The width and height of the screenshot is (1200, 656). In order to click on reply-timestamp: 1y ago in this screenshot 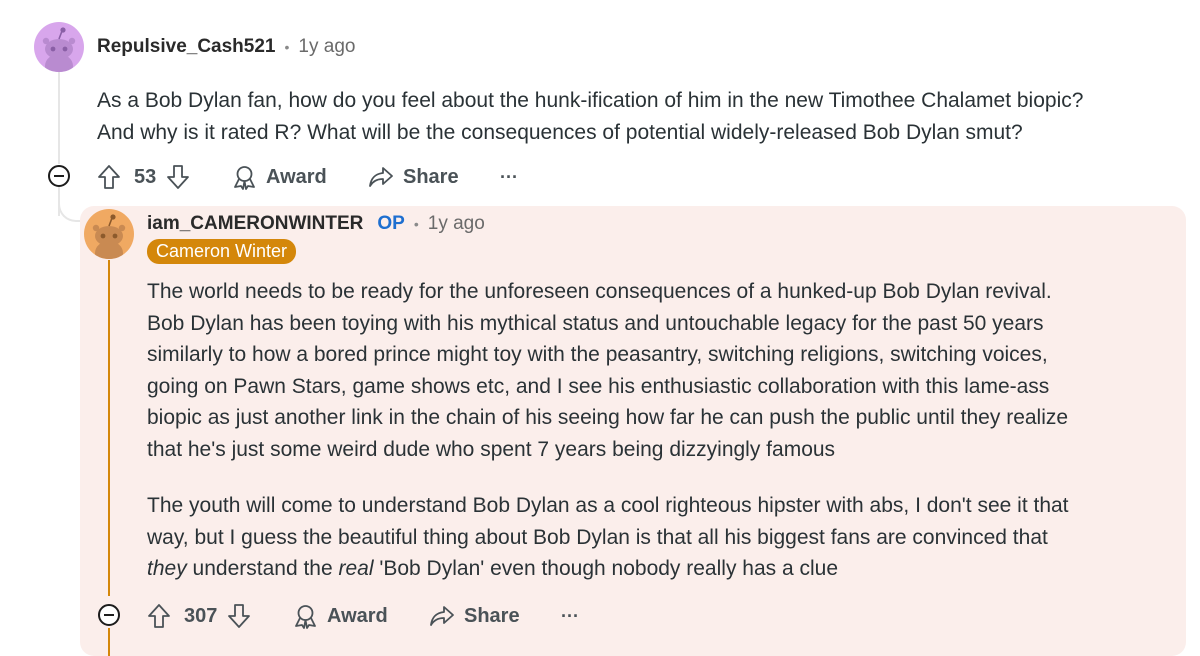, I will do `click(456, 224)`.